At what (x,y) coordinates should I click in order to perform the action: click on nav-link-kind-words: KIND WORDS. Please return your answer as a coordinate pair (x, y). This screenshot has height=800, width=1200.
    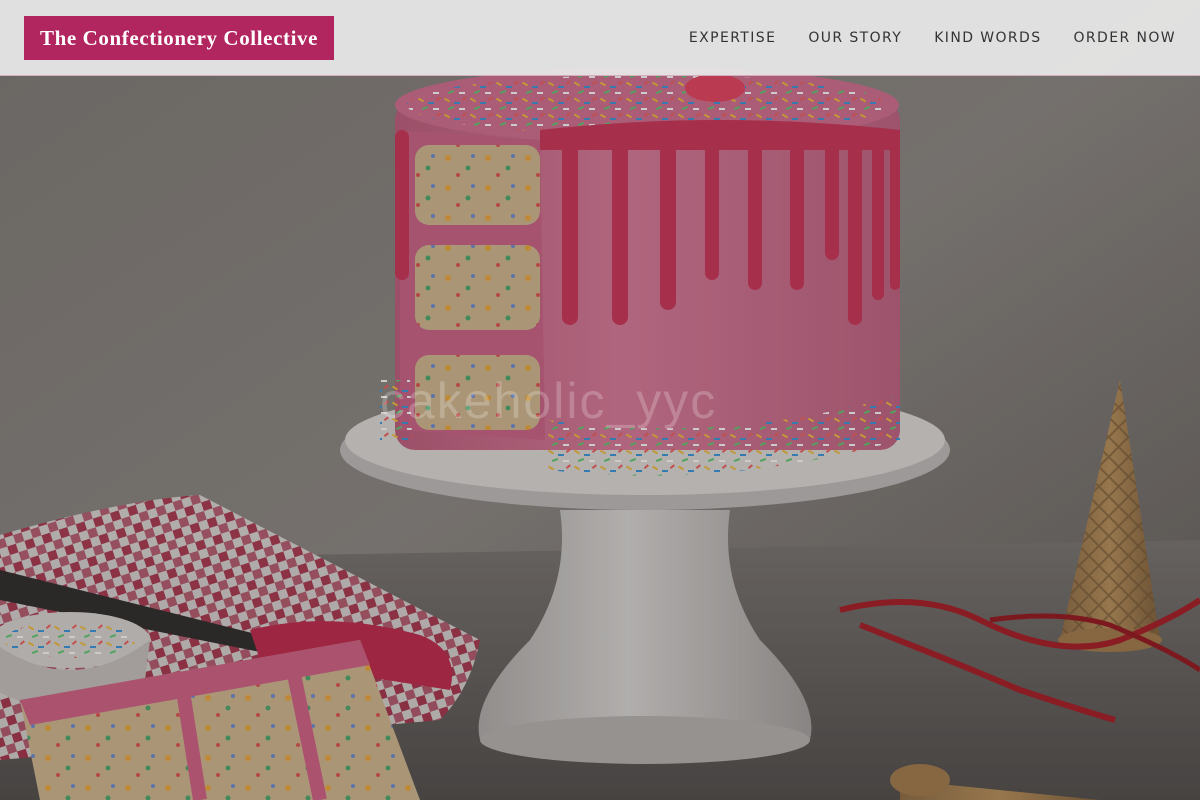
    Looking at the image, I should click on (987, 38).